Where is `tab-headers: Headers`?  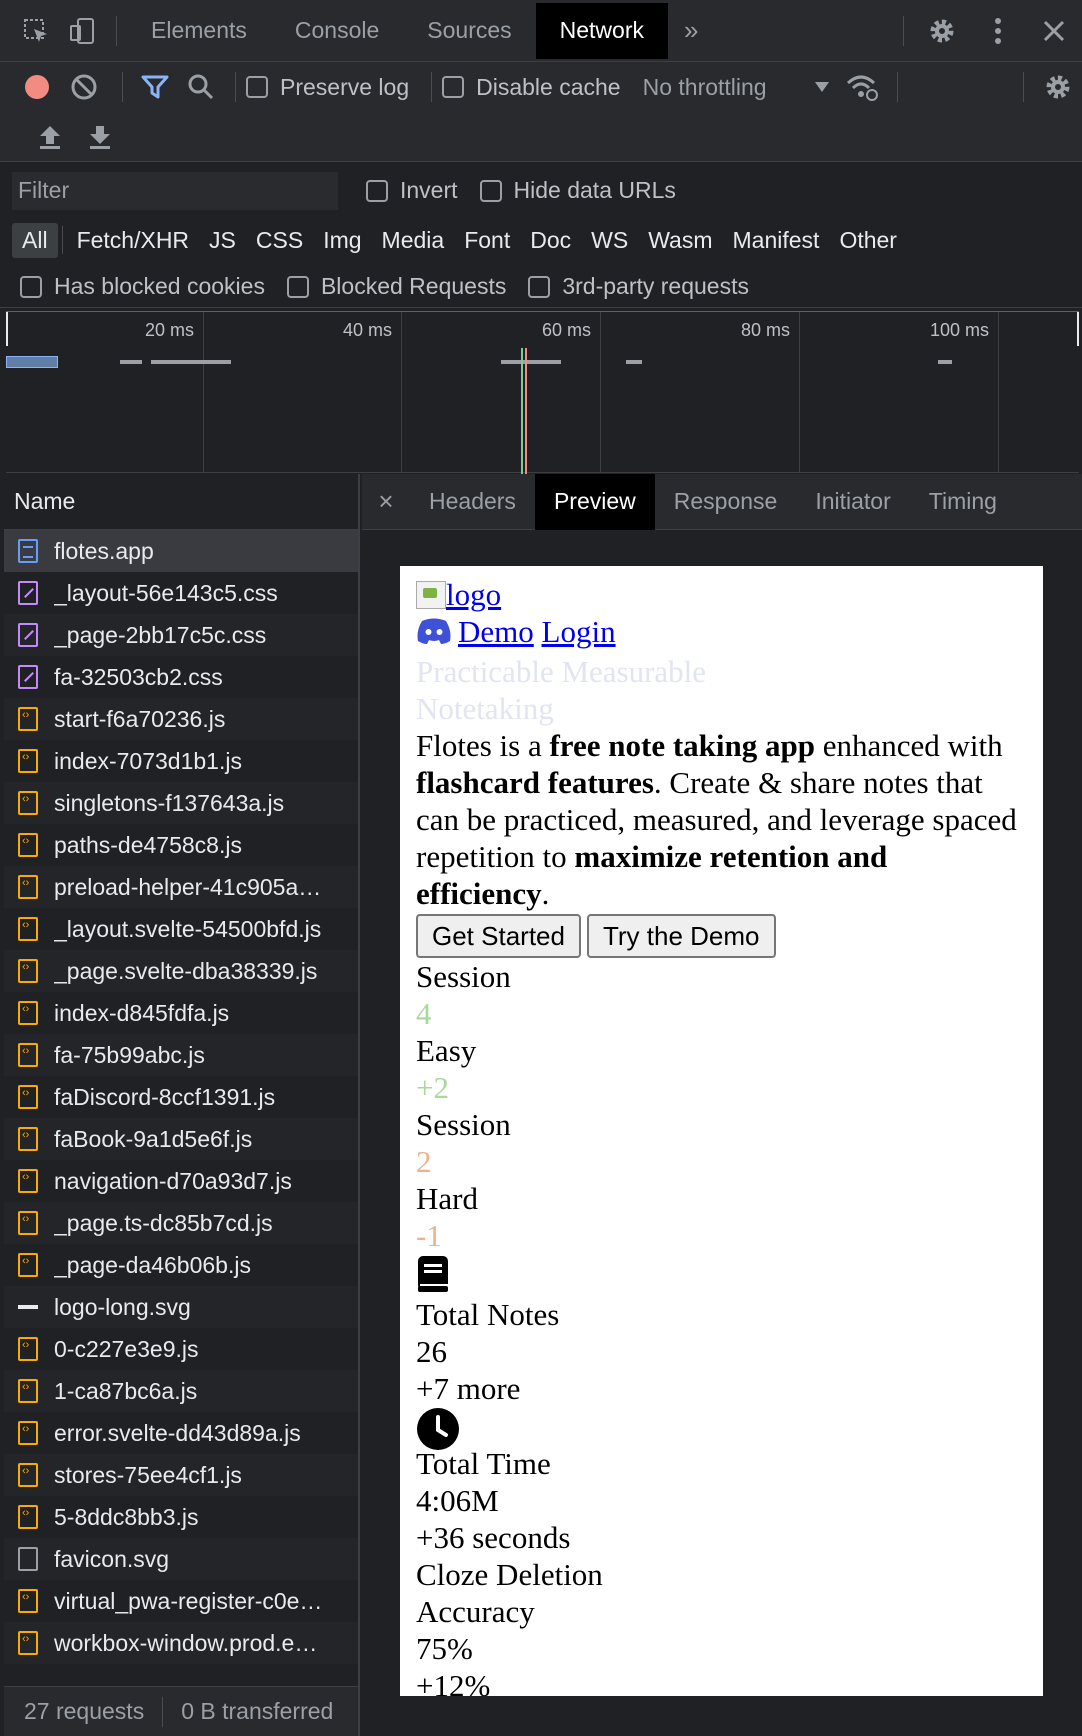
tab-headers: Headers is located at coordinates (472, 502).